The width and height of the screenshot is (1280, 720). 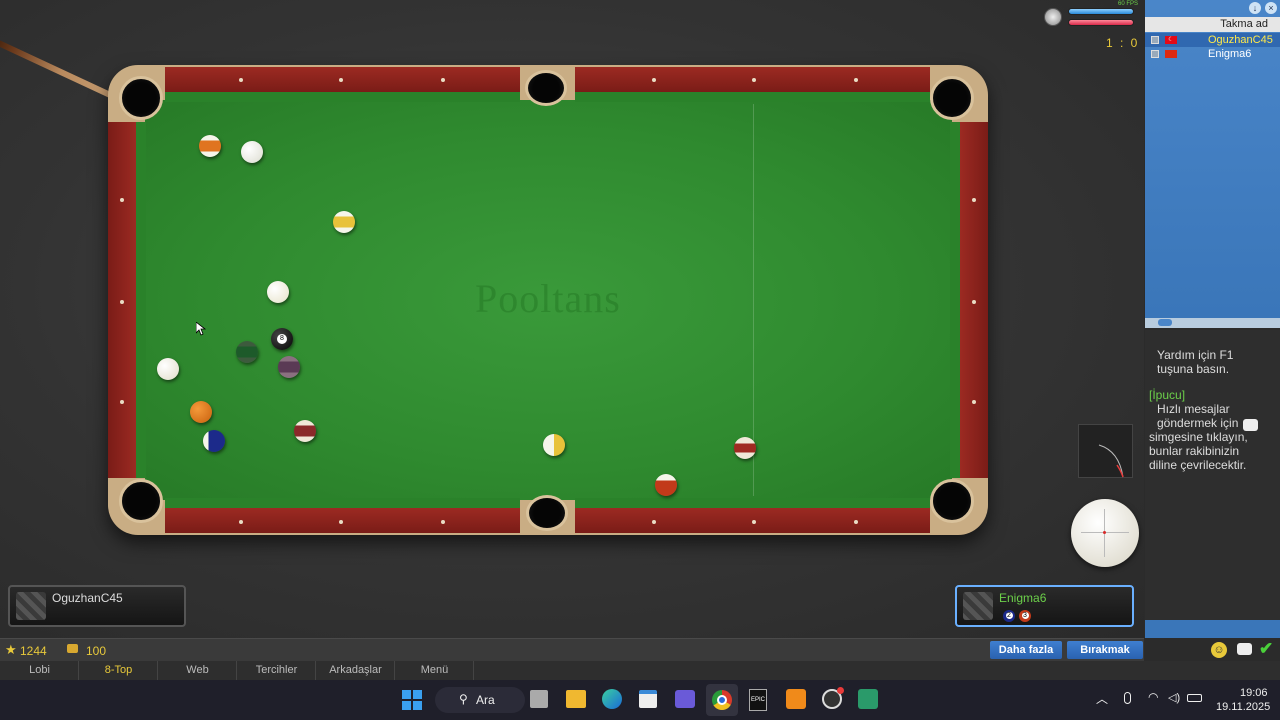 I want to click on quick-message-icon, so click(x=1244, y=649).